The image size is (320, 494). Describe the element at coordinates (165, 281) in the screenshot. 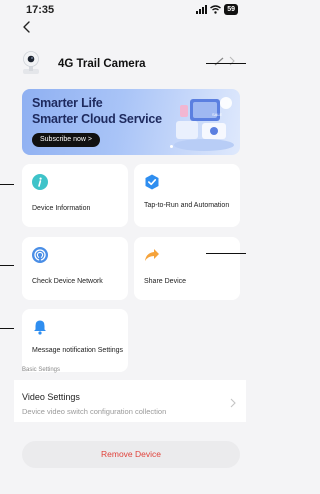

I see `card-label: Share Device` at that location.